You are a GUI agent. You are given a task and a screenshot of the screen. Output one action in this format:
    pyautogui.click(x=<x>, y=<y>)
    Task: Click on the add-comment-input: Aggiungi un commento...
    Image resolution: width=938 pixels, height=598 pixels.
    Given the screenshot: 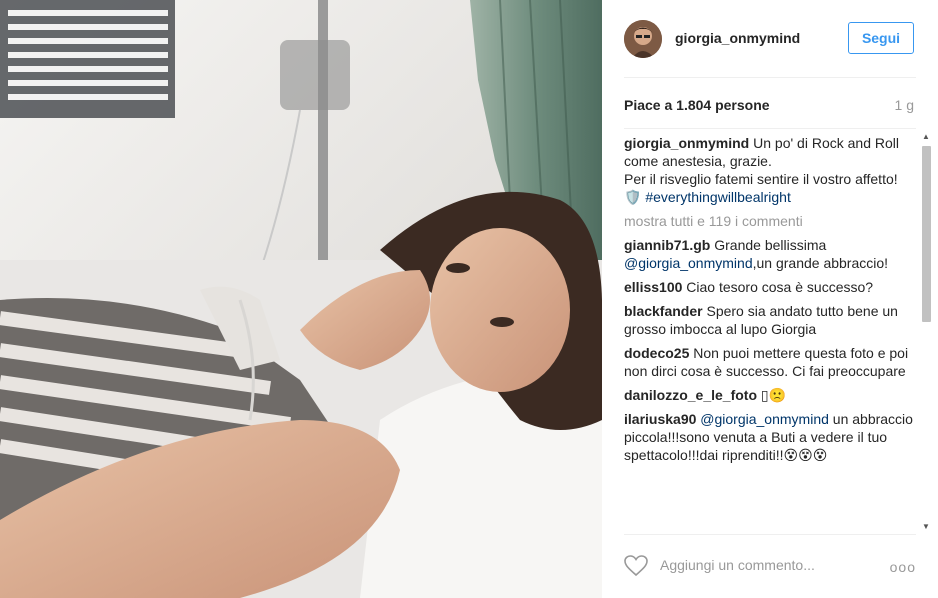 What is the action you would take?
    pyautogui.click(x=737, y=565)
    